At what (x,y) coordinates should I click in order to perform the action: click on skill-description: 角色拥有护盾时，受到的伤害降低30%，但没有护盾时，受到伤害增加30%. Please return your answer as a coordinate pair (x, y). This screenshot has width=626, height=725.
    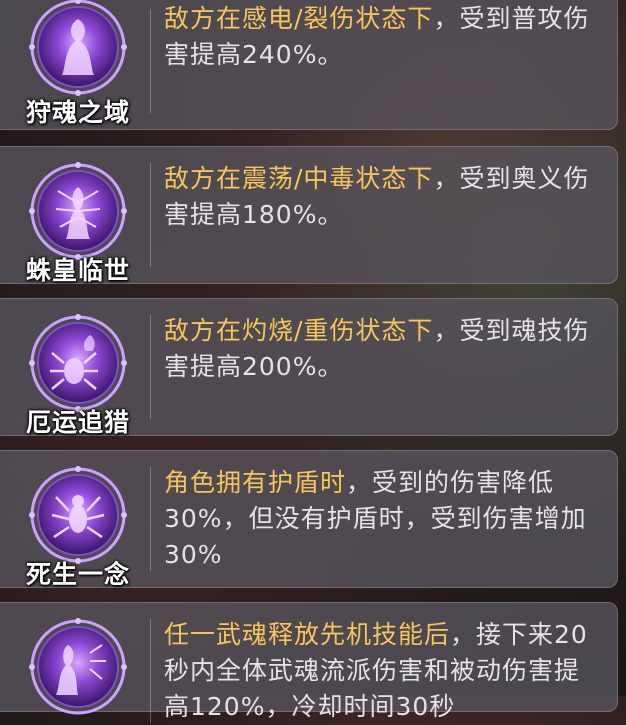
    Looking at the image, I should click on (384, 519).